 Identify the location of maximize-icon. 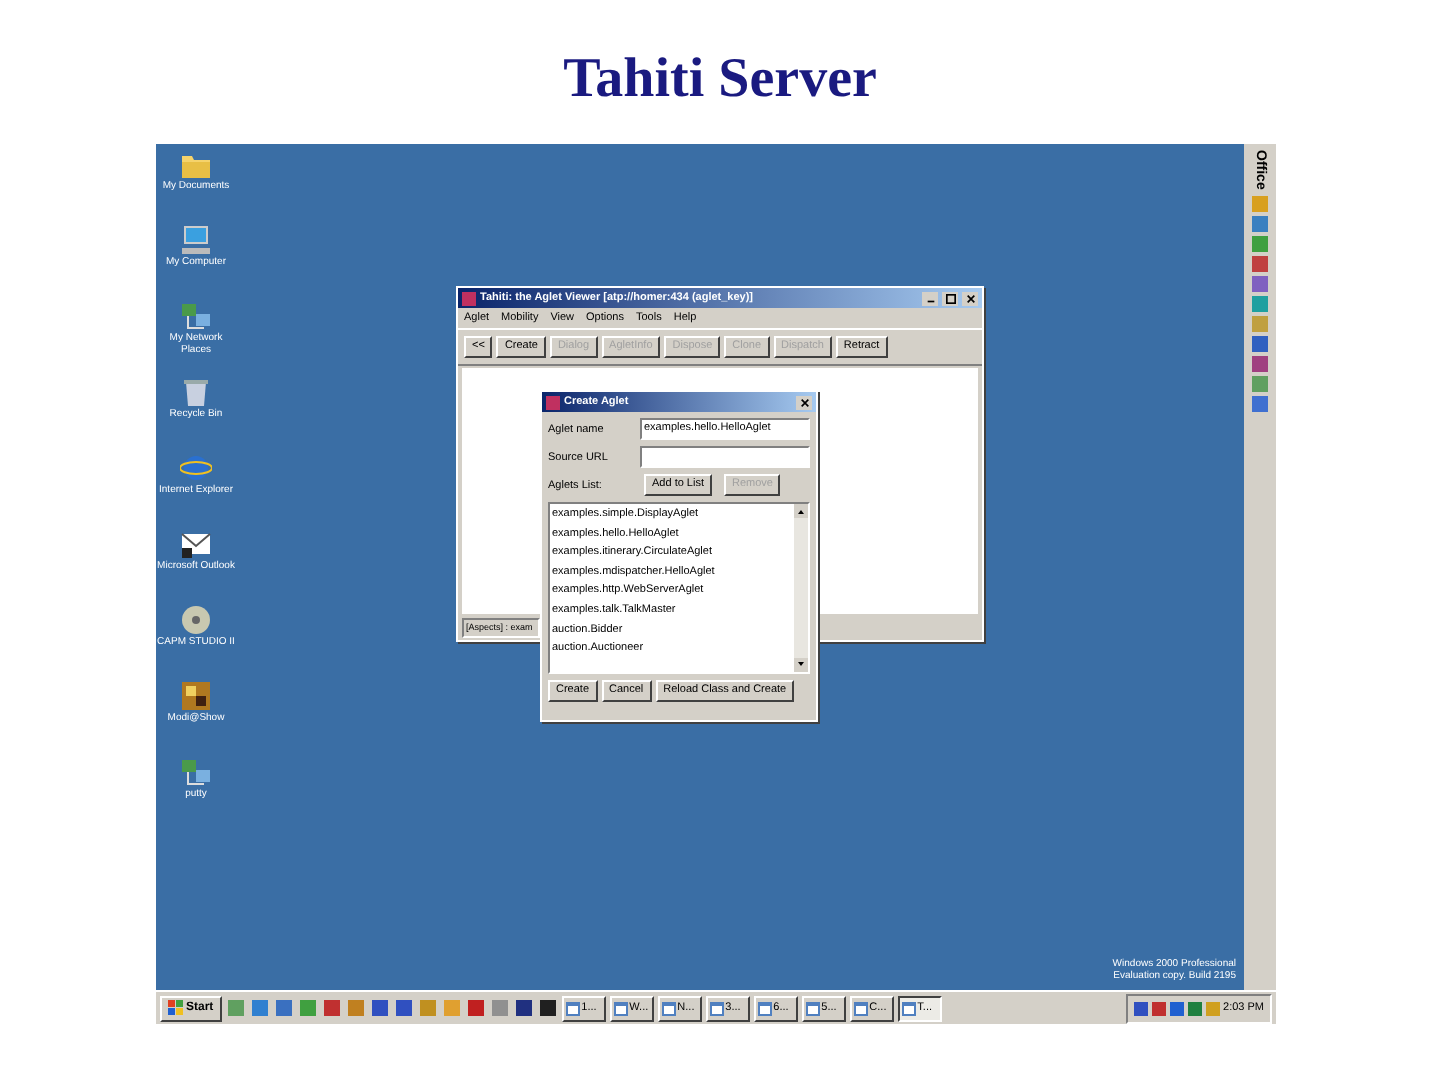
(950, 298).